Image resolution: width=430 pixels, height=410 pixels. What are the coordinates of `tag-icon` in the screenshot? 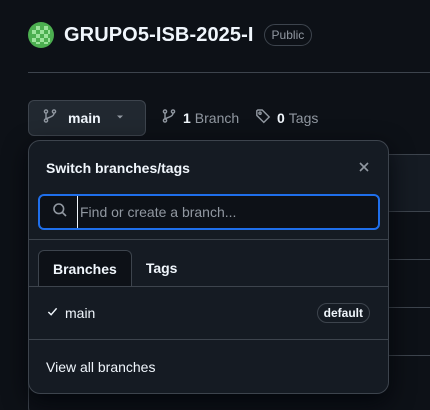 It's located at (263, 117).